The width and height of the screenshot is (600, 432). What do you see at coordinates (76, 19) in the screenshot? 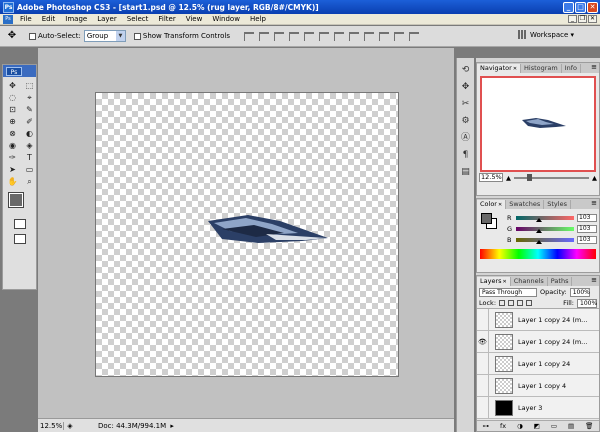
I see `menu-image: Image` at bounding box center [76, 19].